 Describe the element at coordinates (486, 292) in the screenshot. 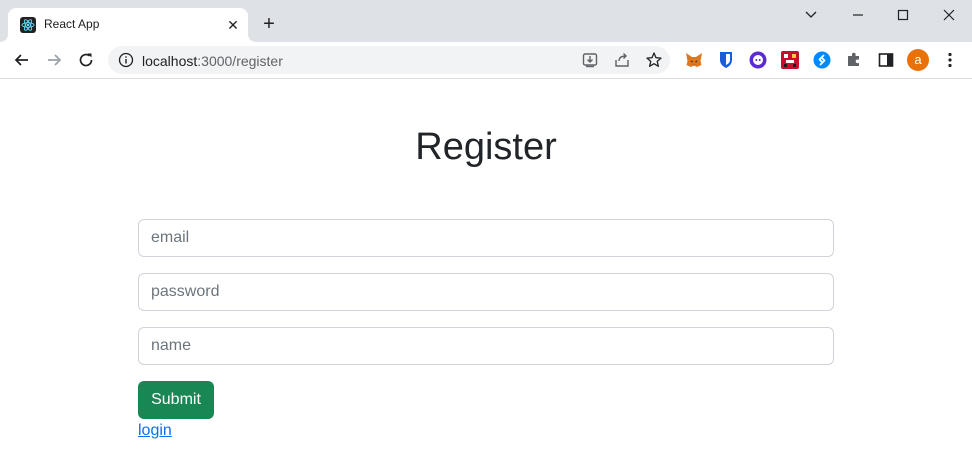

I see `password-field` at that location.